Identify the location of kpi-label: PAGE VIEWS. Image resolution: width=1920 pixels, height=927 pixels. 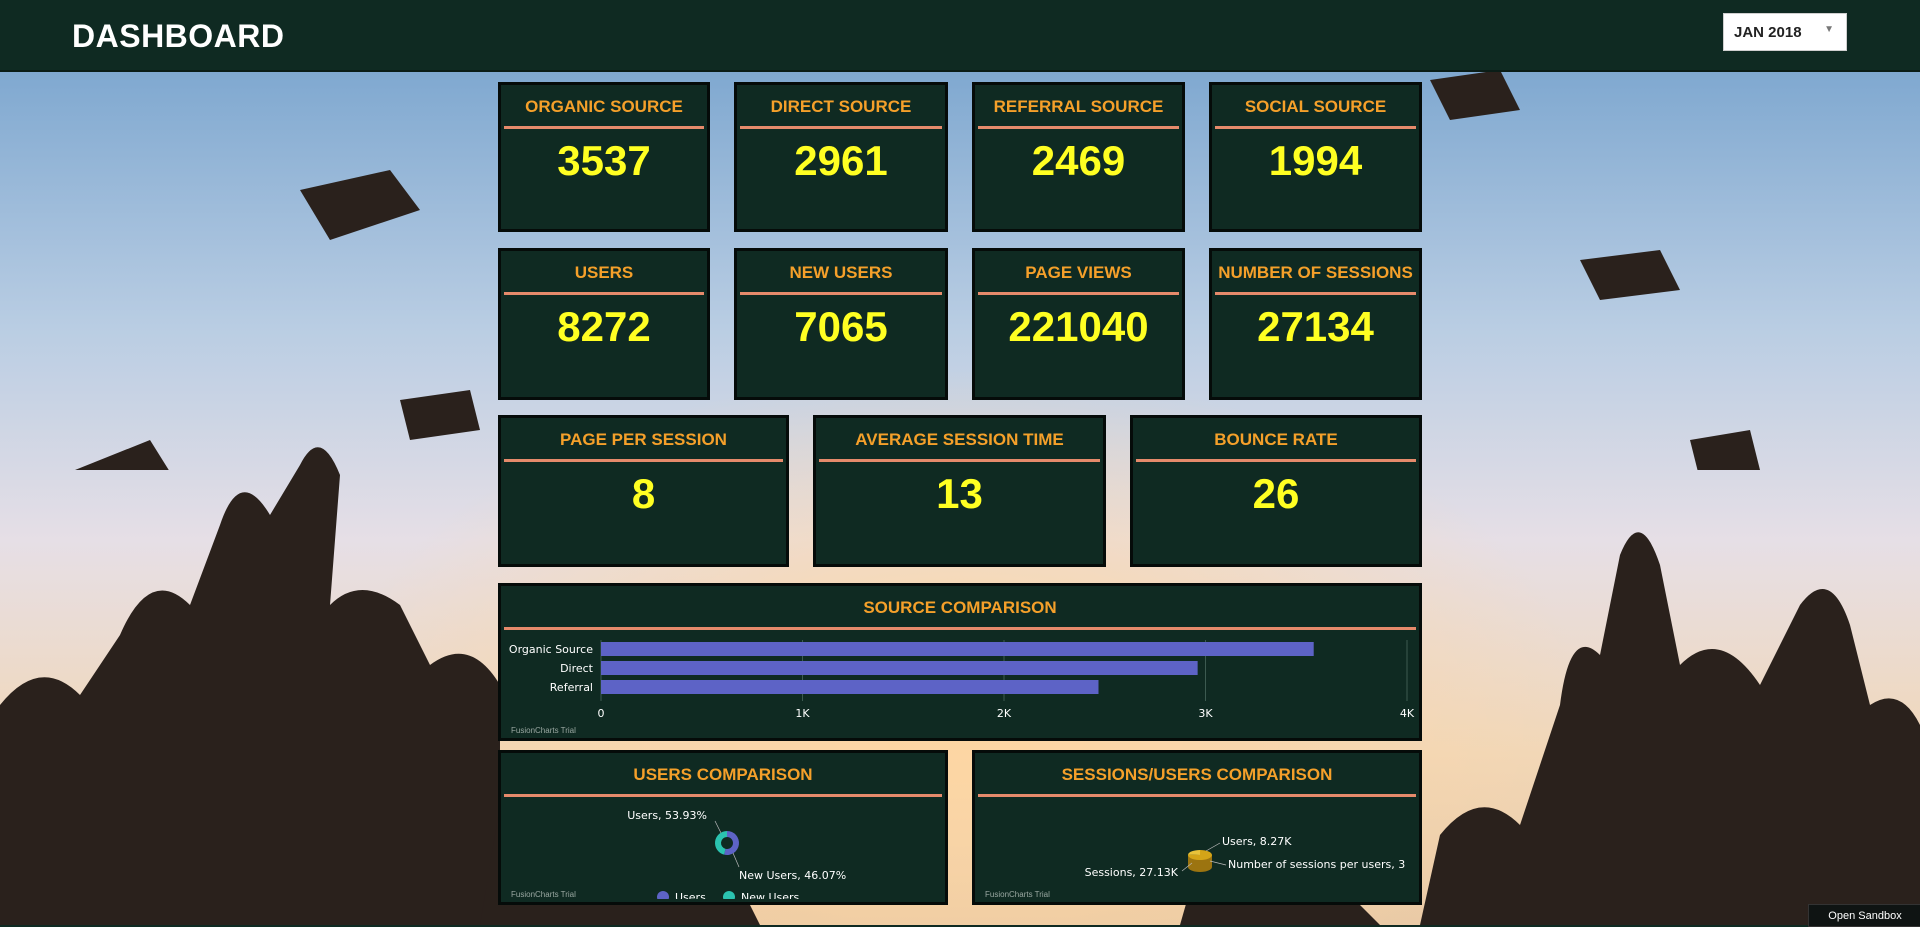
(1078, 269).